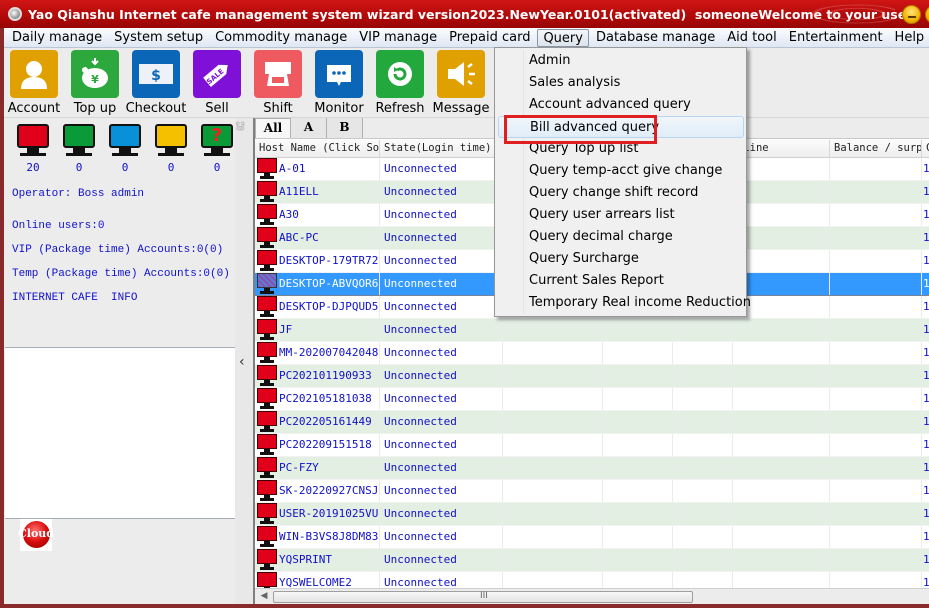  I want to click on refresh-button: Refresh, so click(400, 83).